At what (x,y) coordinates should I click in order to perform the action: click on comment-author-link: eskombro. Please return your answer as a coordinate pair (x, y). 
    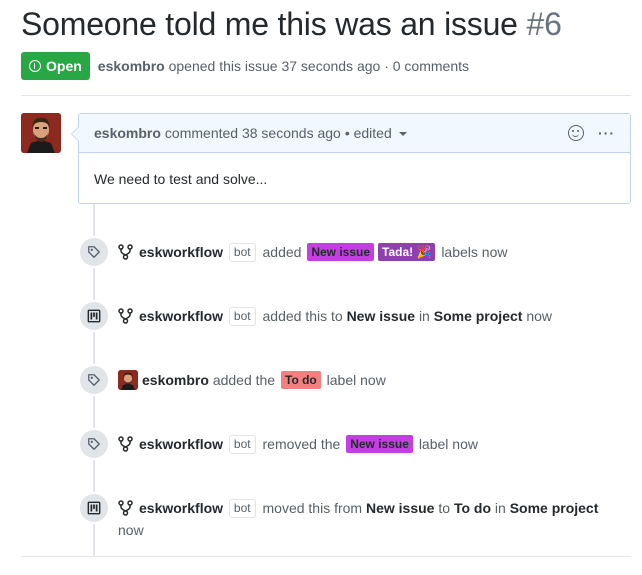
    Looking at the image, I should click on (127, 133).